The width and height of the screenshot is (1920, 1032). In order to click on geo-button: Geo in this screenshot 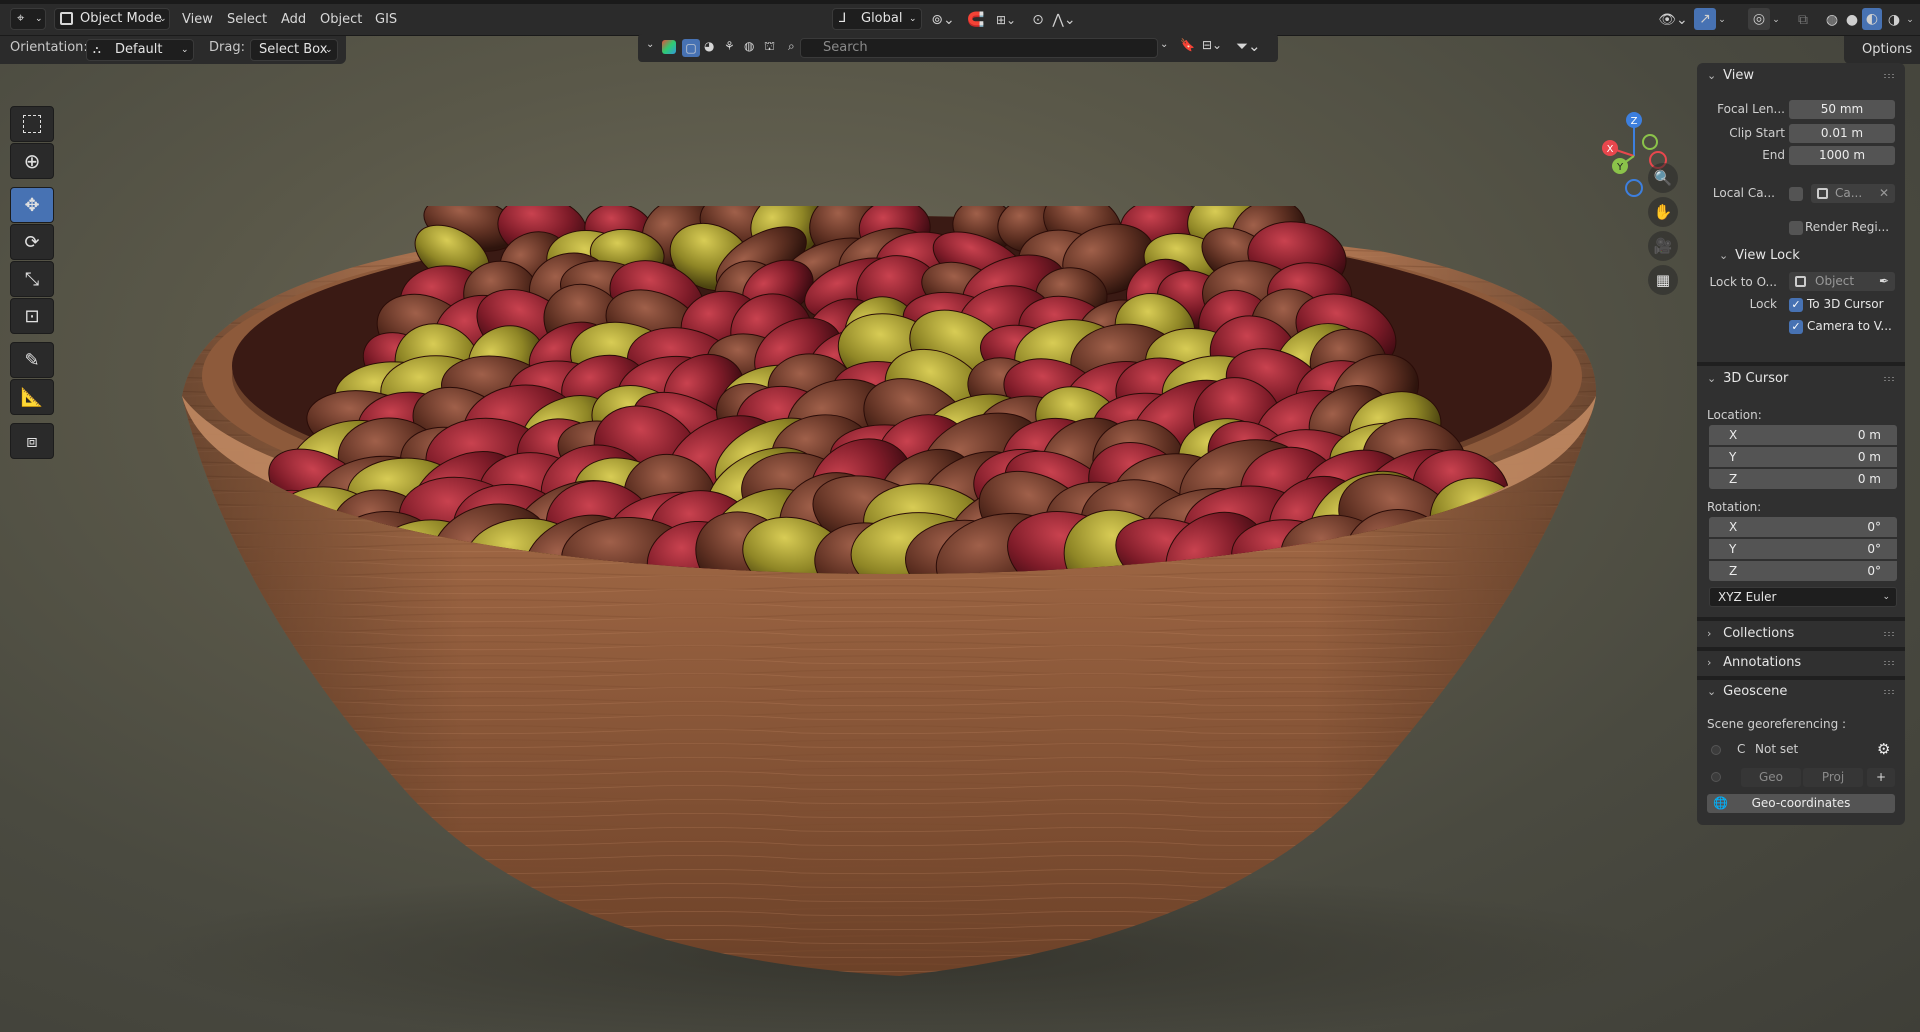, I will do `click(1771, 777)`.